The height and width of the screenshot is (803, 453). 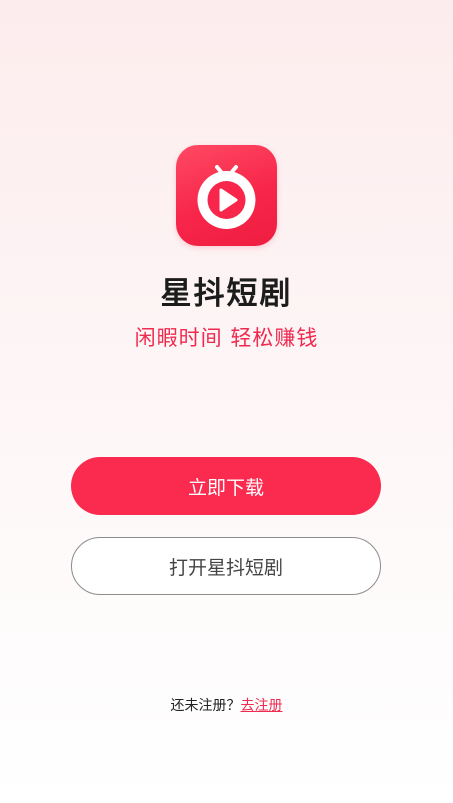 I want to click on register-row: 还未注册？去注册, so click(x=226, y=705).